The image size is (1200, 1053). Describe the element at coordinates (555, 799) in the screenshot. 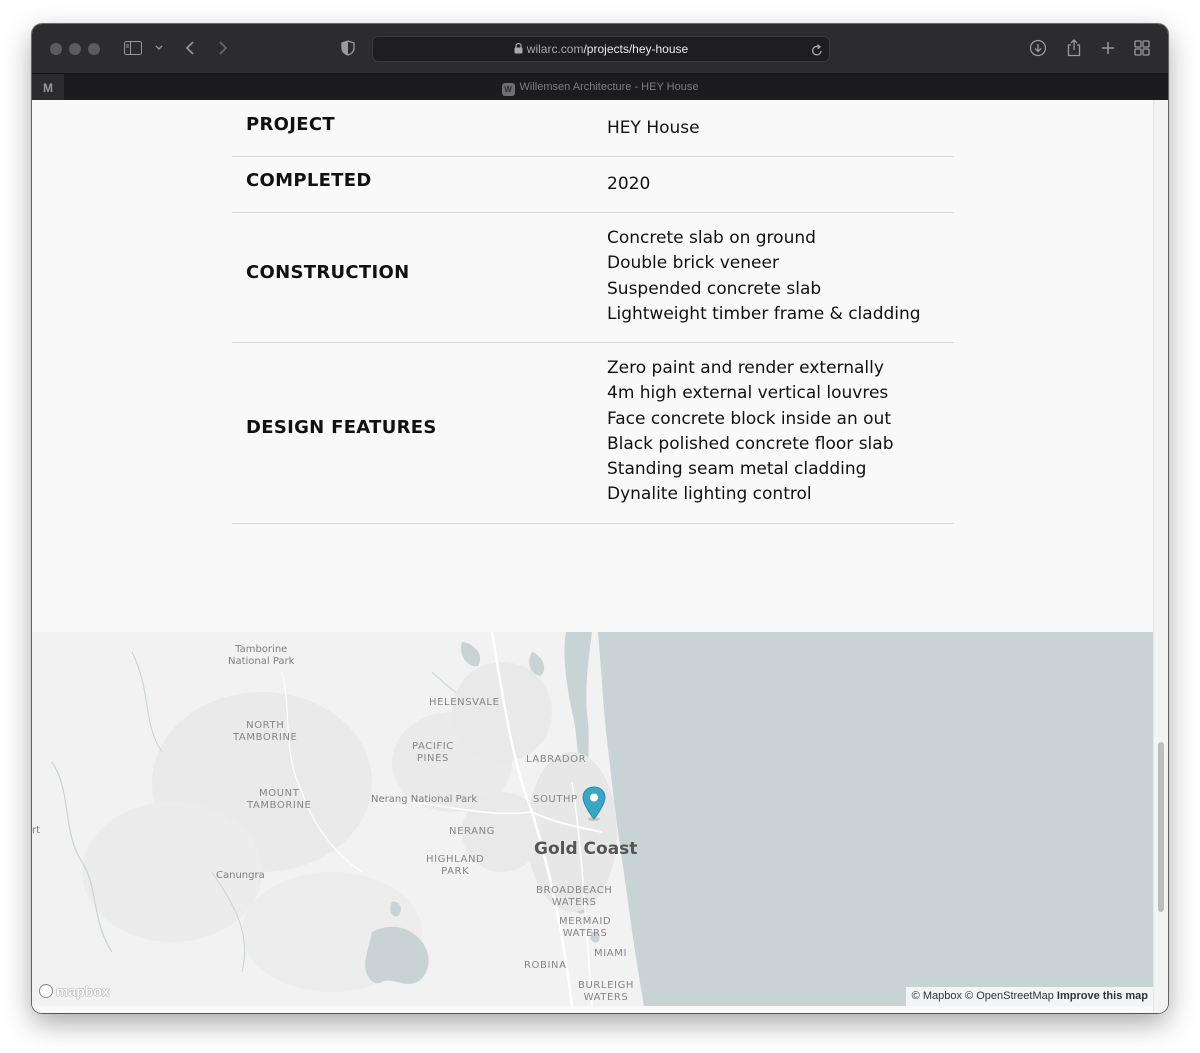

I see `map-label-southport: SOUTHP` at that location.